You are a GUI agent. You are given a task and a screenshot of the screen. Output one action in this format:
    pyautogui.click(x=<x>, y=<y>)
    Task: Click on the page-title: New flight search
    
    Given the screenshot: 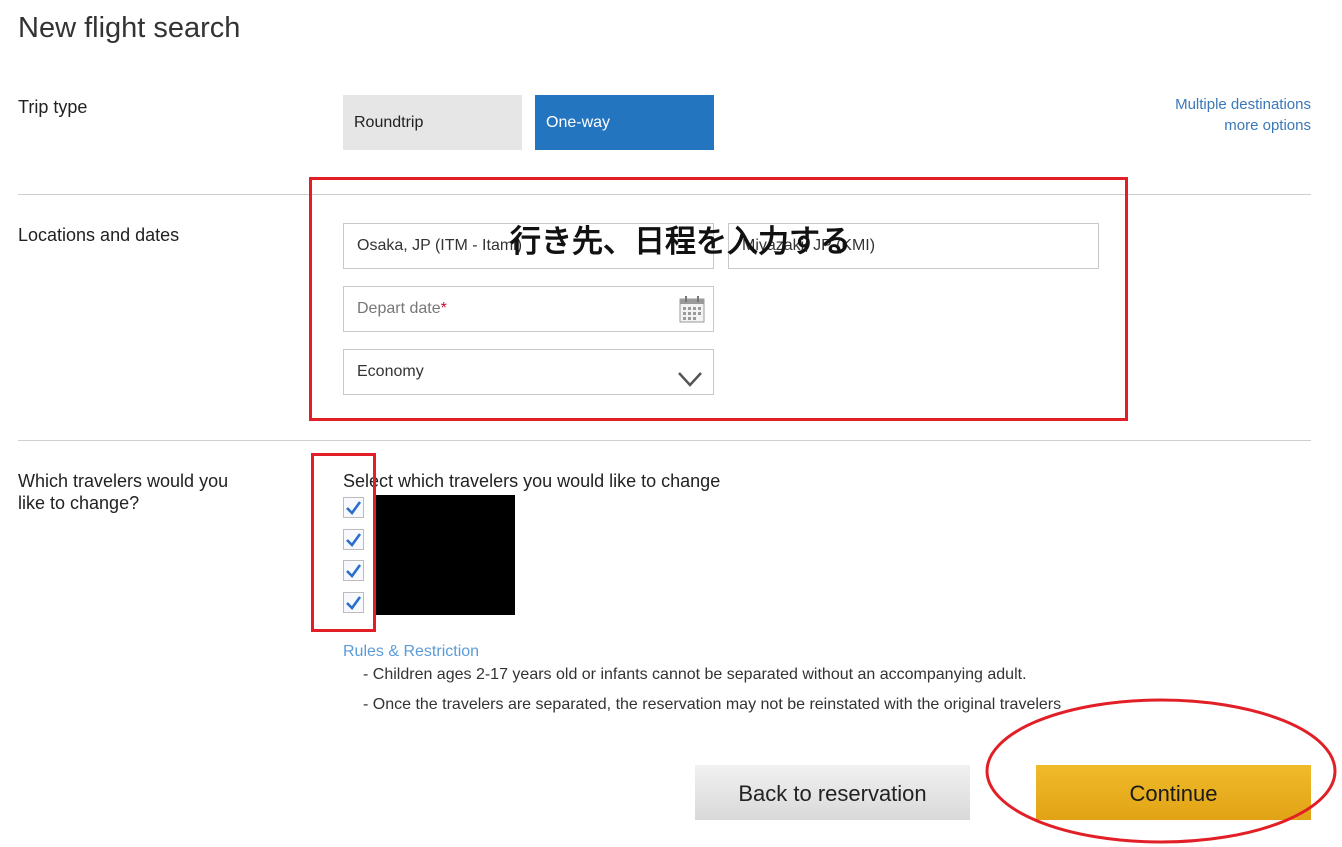 What is the action you would take?
    pyautogui.click(x=129, y=28)
    